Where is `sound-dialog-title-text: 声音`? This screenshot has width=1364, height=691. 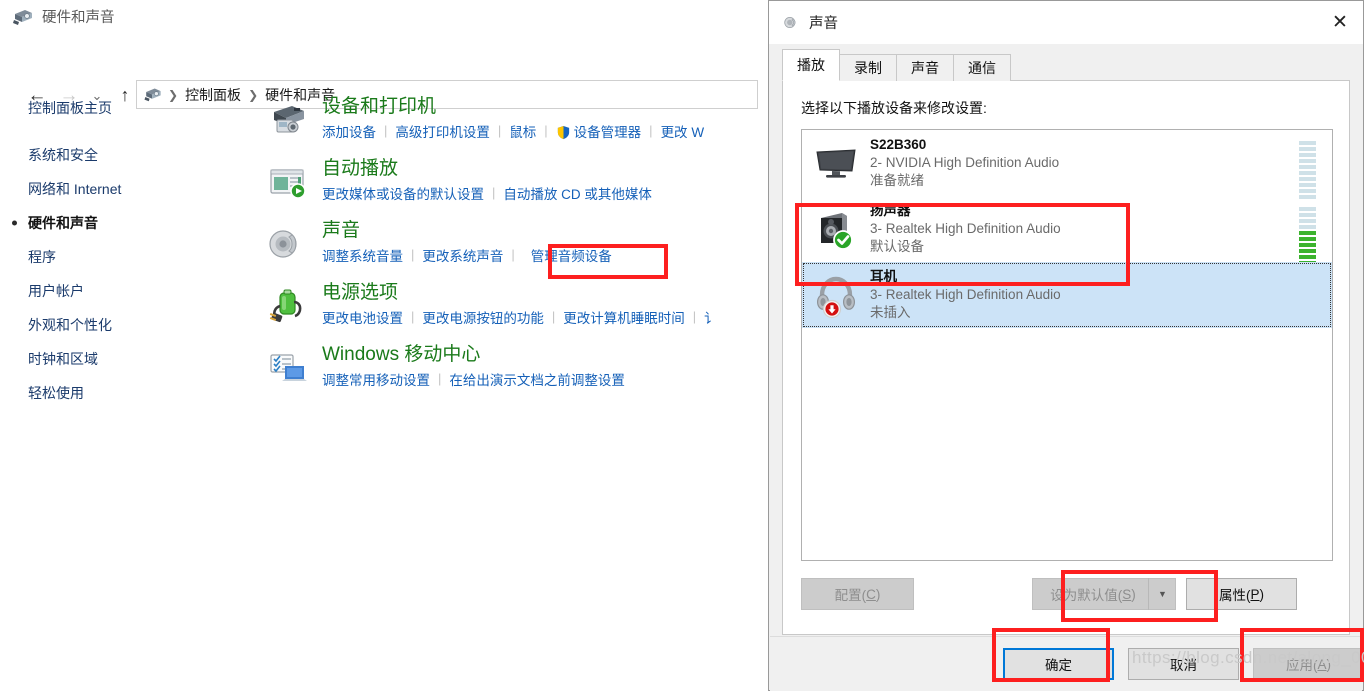 sound-dialog-title-text: 声音 is located at coordinates (823, 24).